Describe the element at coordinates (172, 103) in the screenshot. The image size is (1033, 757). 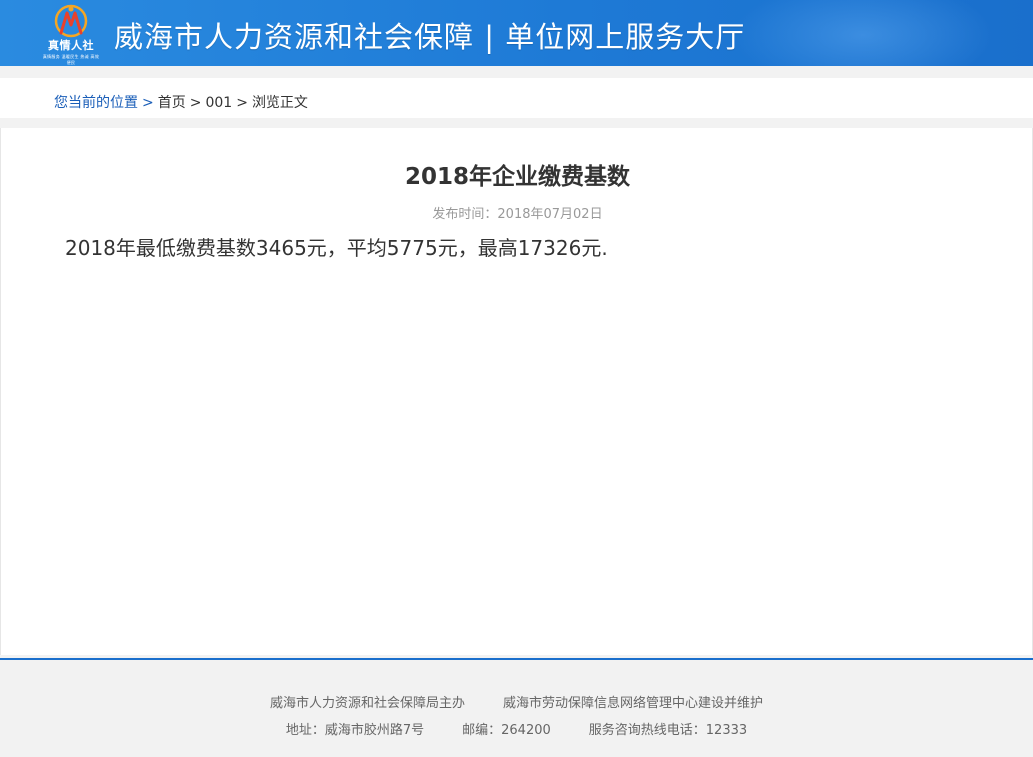
I see `breadcrumb-home-link: 首页` at that location.